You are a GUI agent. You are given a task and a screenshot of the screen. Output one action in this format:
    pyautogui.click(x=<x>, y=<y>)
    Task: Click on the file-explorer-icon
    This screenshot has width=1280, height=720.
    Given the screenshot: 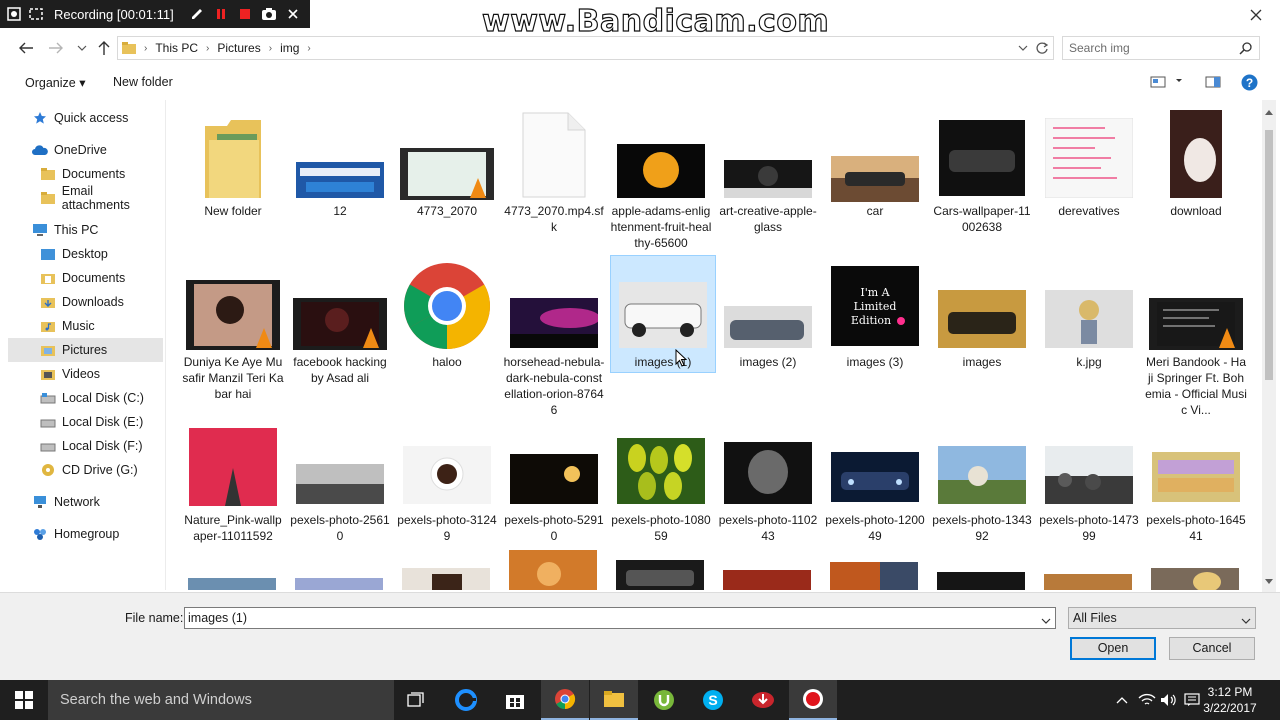 What is the action you would take?
    pyautogui.click(x=614, y=700)
    